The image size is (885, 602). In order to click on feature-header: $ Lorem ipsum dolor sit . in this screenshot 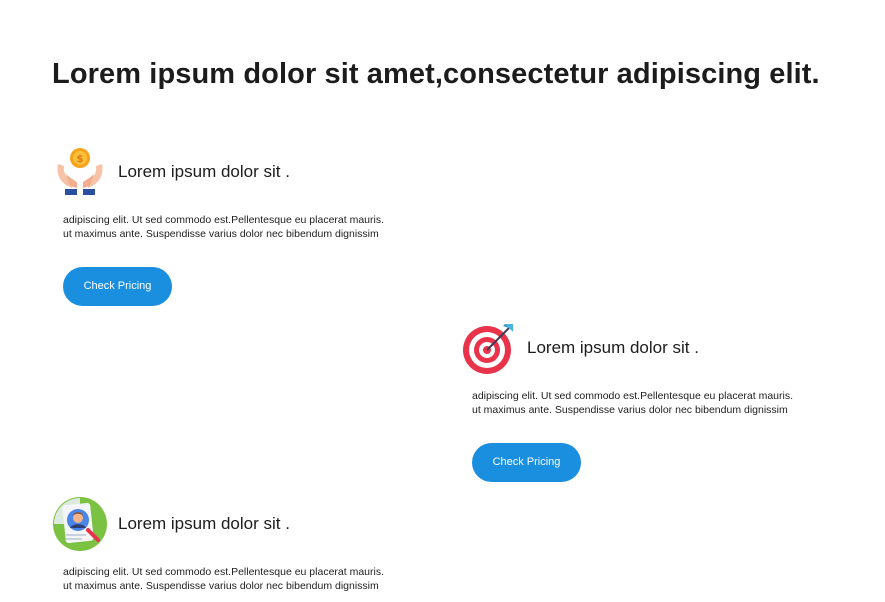, I will do `click(242, 172)`.